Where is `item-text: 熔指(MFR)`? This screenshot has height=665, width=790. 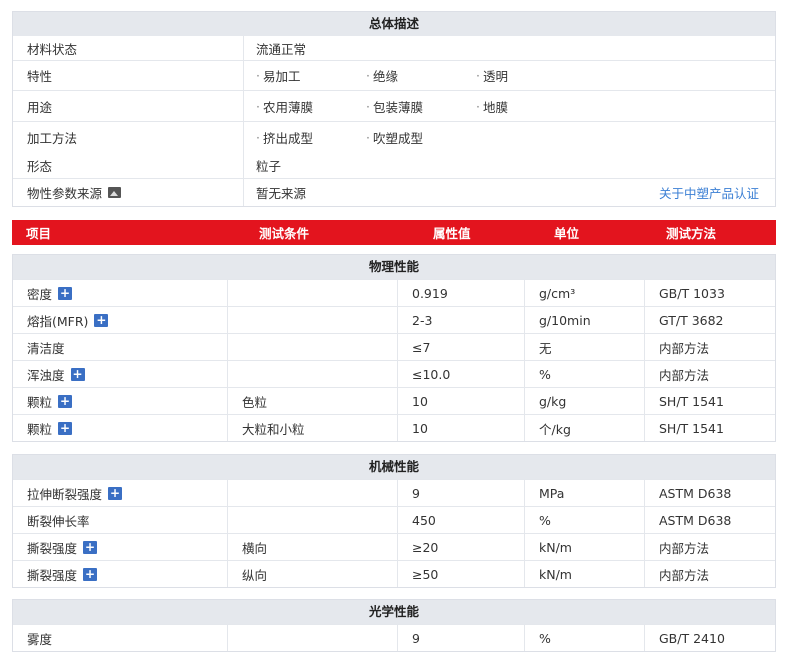 item-text: 熔指(MFR) is located at coordinates (58, 321).